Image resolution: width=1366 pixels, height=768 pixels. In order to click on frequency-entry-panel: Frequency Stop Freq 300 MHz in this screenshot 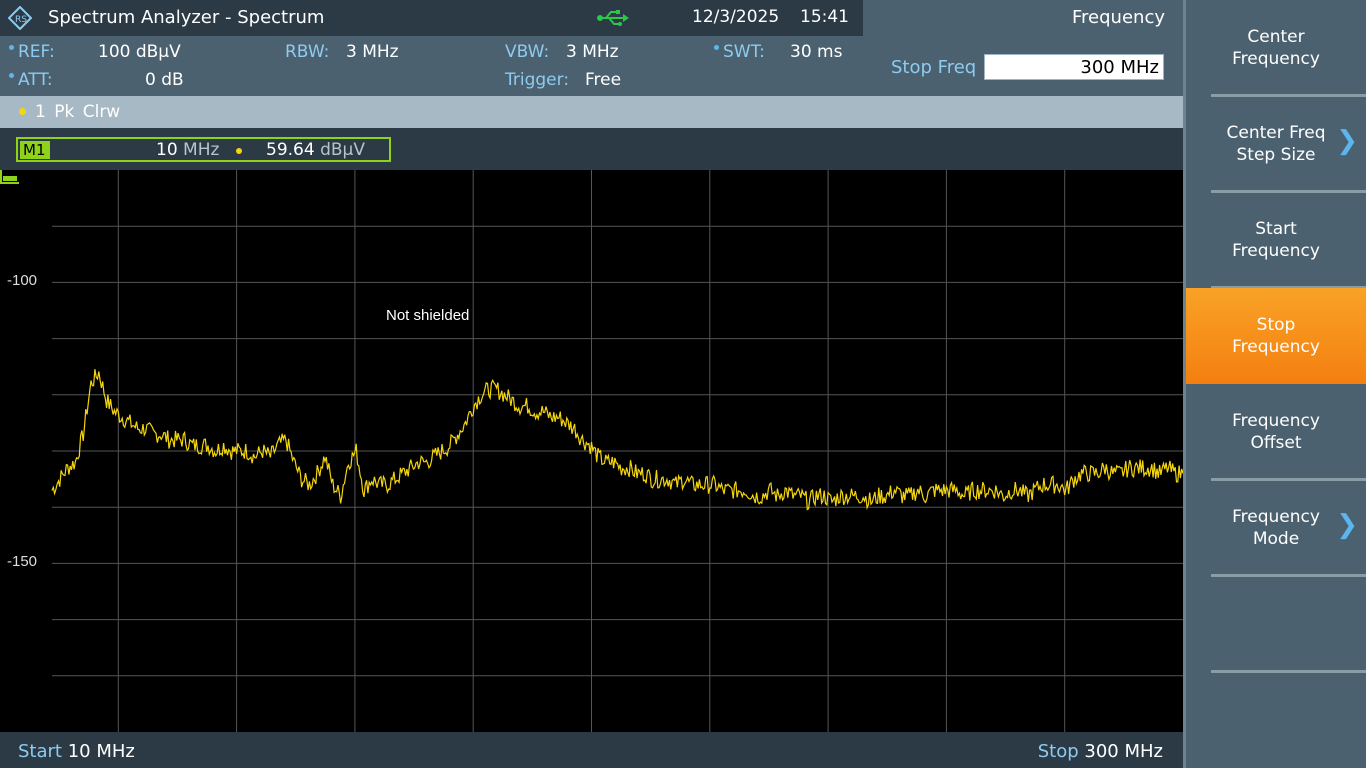, I will do `click(1023, 48)`.